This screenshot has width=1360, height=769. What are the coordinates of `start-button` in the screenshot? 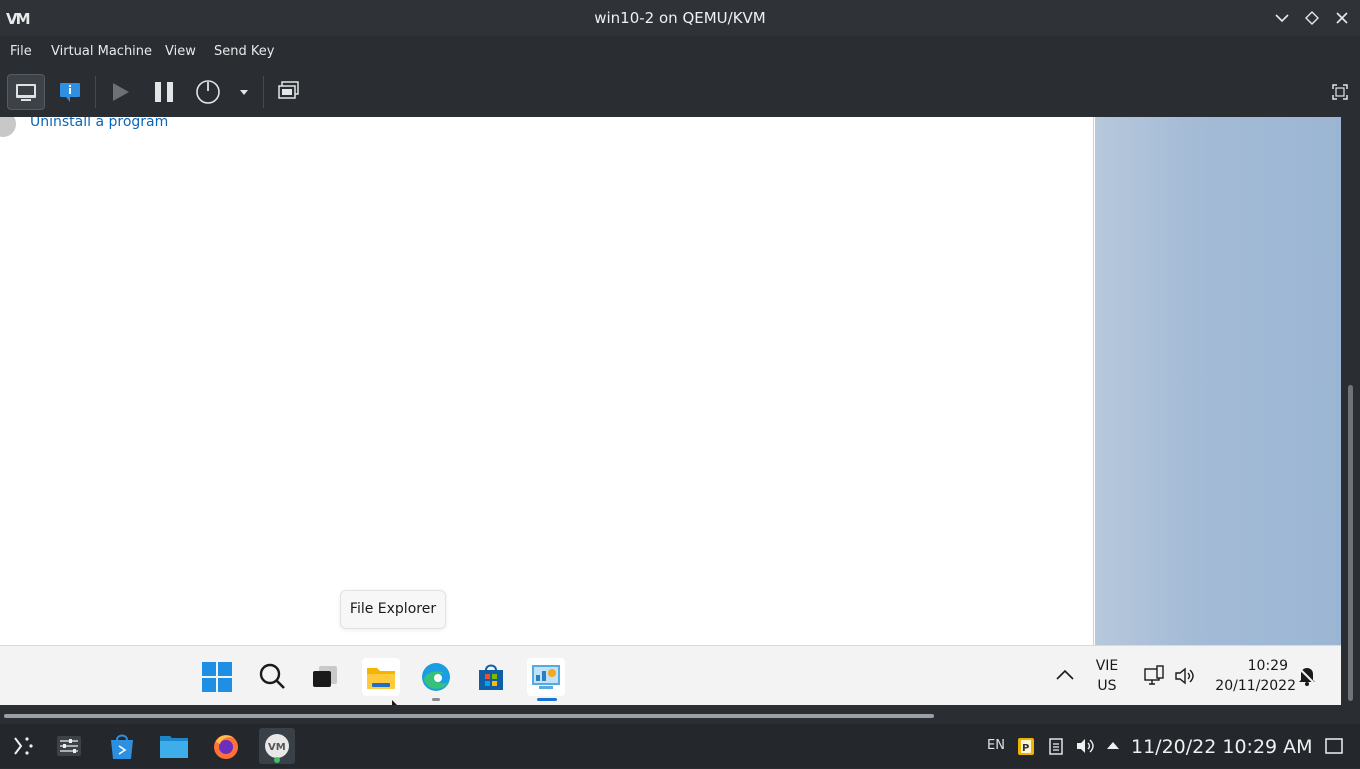 It's located at (217, 677).